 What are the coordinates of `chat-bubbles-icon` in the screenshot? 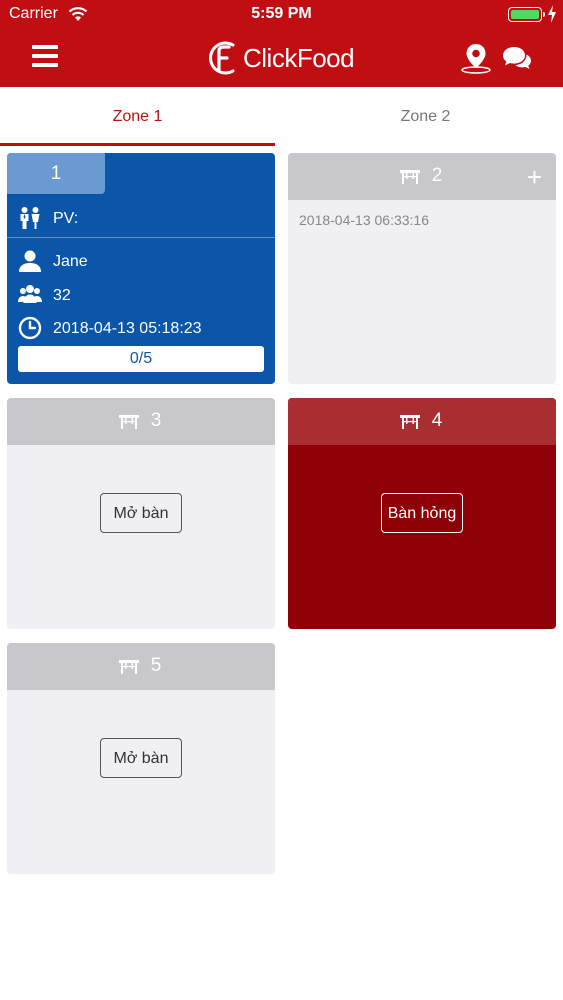 It's located at (517, 58).